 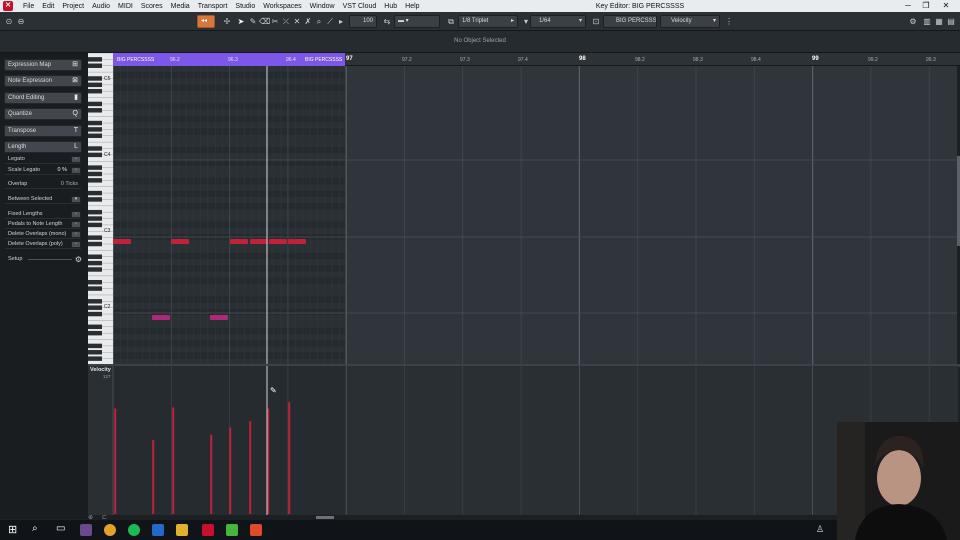 I want to click on fixed-lengths-apply-button: ▫, so click(x=76, y=214).